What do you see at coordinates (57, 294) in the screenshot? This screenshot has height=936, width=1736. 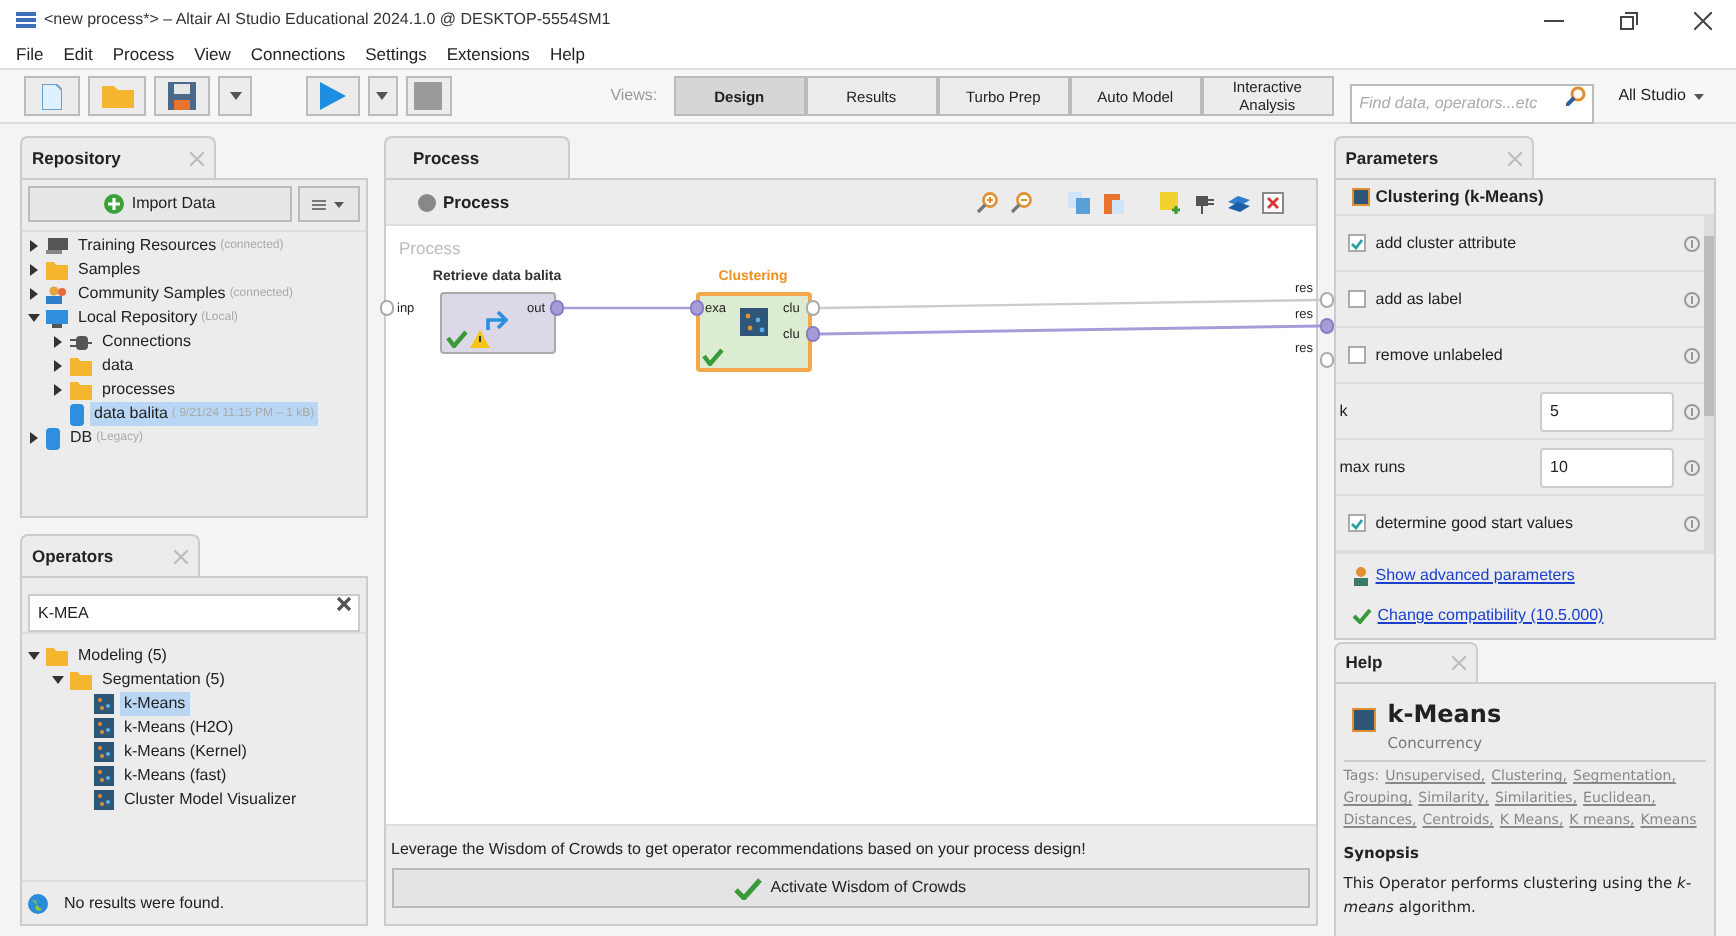 I see `people-icon` at bounding box center [57, 294].